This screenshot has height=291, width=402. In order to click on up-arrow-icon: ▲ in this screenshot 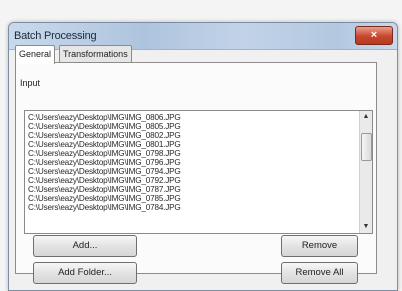, I will do `click(366, 117)`.